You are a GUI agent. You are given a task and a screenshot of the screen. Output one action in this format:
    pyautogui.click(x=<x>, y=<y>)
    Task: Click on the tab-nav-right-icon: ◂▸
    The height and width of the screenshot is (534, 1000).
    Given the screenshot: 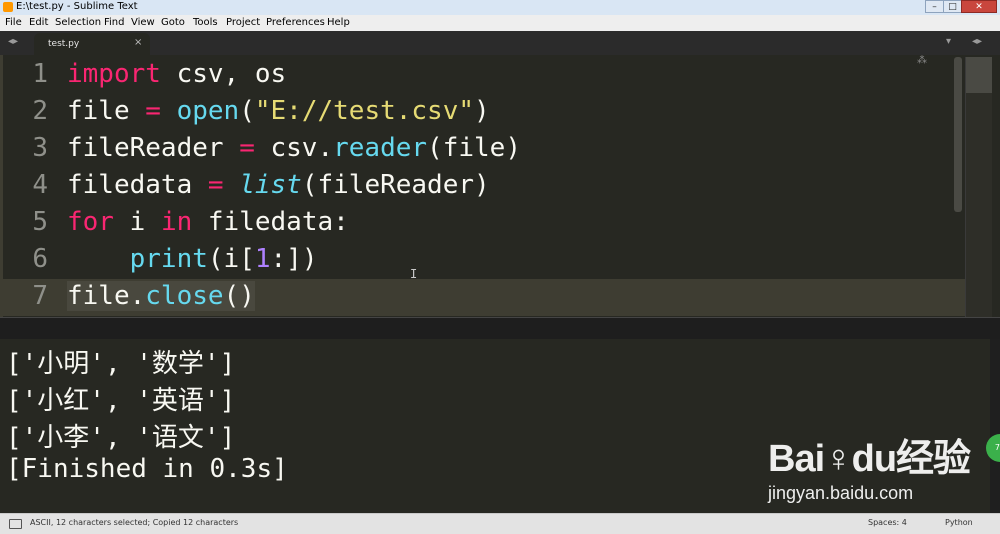 What is the action you would take?
    pyautogui.click(x=977, y=41)
    